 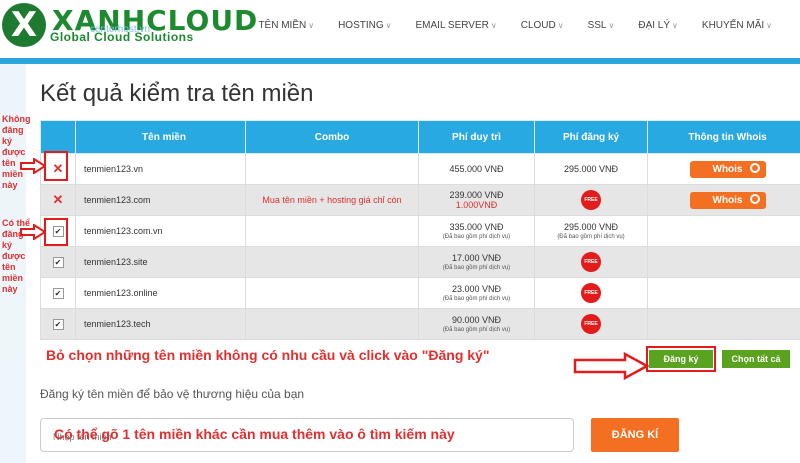 I want to click on nav-item-cloud: CLOUD ∨, so click(x=542, y=25).